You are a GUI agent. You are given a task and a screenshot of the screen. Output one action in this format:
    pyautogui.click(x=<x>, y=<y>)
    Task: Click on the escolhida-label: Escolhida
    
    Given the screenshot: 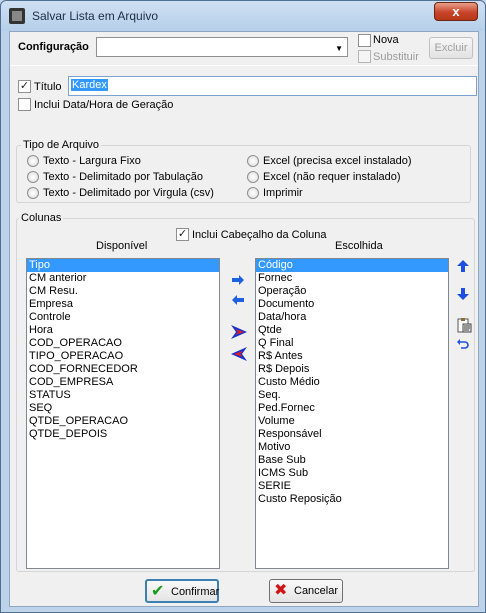 What is the action you would take?
    pyautogui.click(x=359, y=246)
    